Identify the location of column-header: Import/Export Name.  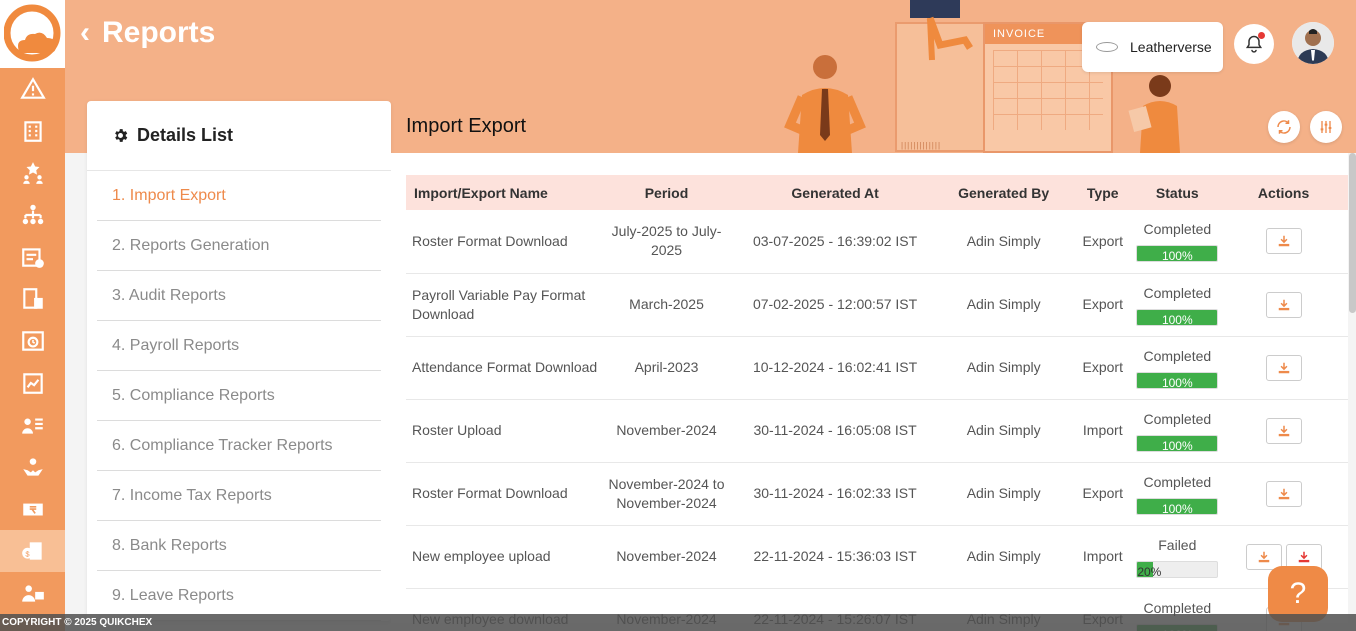
(503, 192).